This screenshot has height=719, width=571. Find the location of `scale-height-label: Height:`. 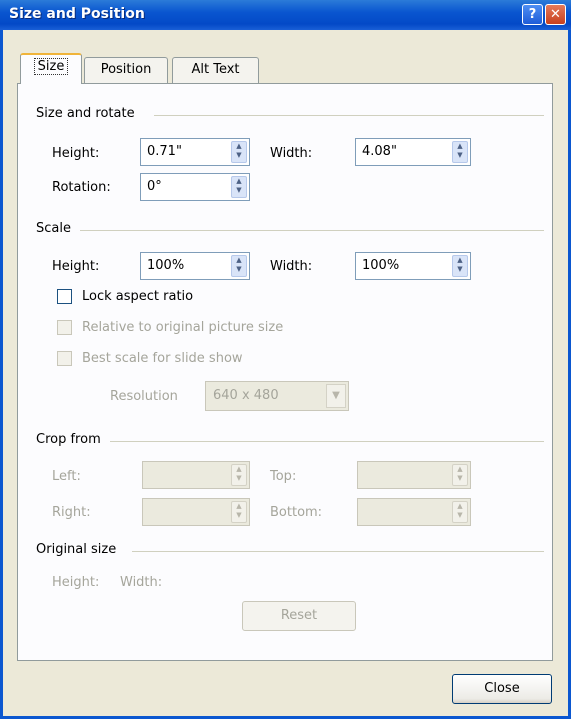

scale-height-label: Height: is located at coordinates (76, 266).